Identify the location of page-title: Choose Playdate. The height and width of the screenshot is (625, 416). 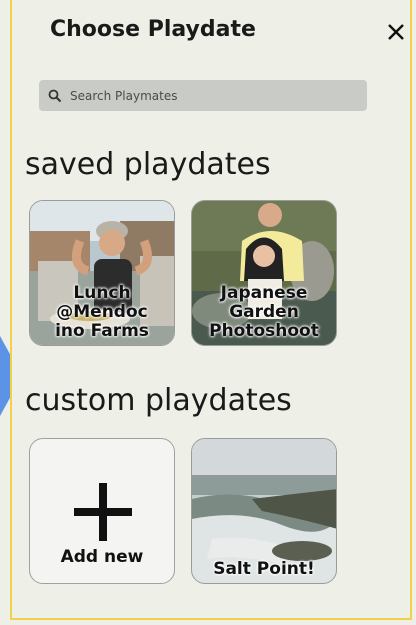
(153, 29).